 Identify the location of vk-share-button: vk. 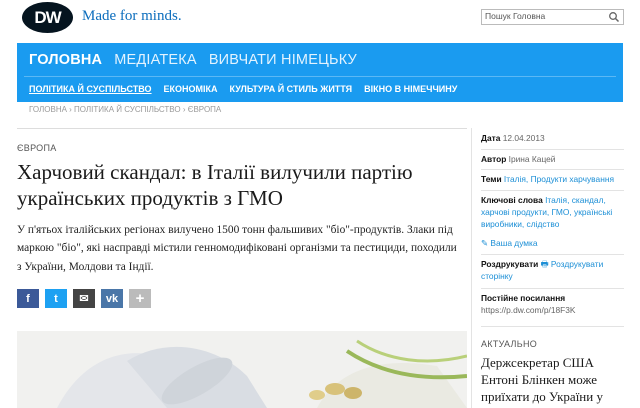
(112, 298).